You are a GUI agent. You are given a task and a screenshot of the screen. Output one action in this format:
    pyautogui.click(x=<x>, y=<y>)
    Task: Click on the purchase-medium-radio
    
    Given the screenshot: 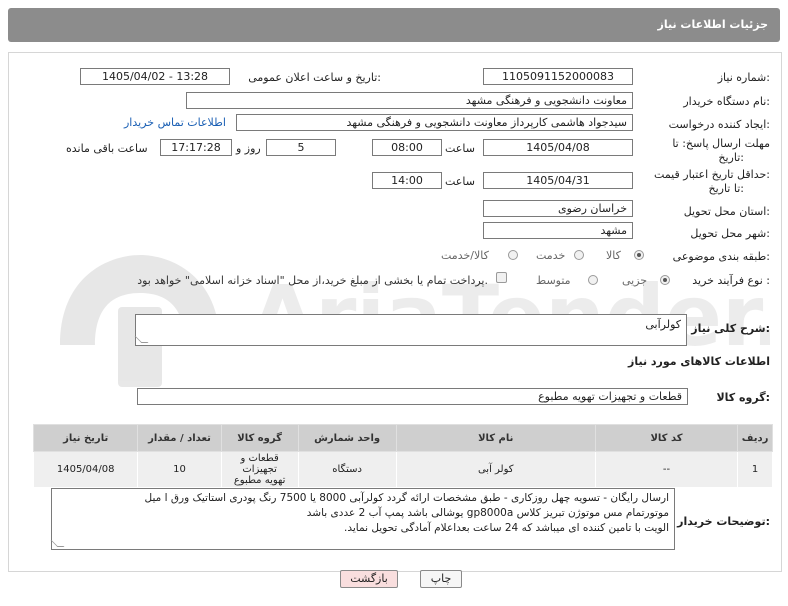 What is the action you would take?
    pyautogui.click(x=593, y=280)
    